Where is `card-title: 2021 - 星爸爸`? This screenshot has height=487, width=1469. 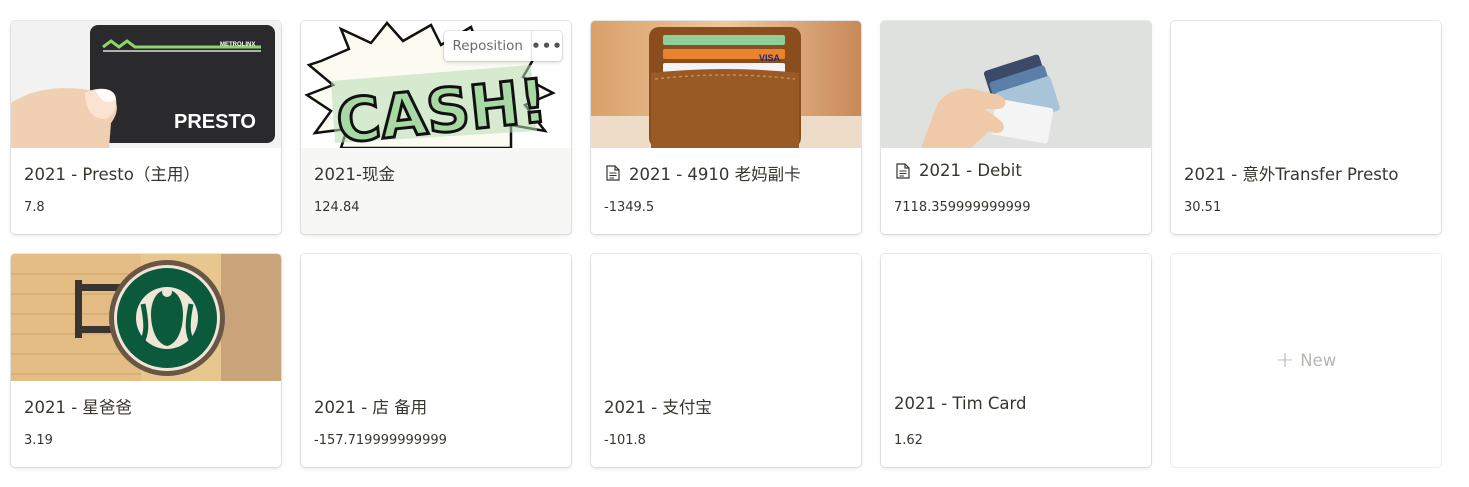 card-title: 2021 - 星爸爸 is located at coordinates (78, 406).